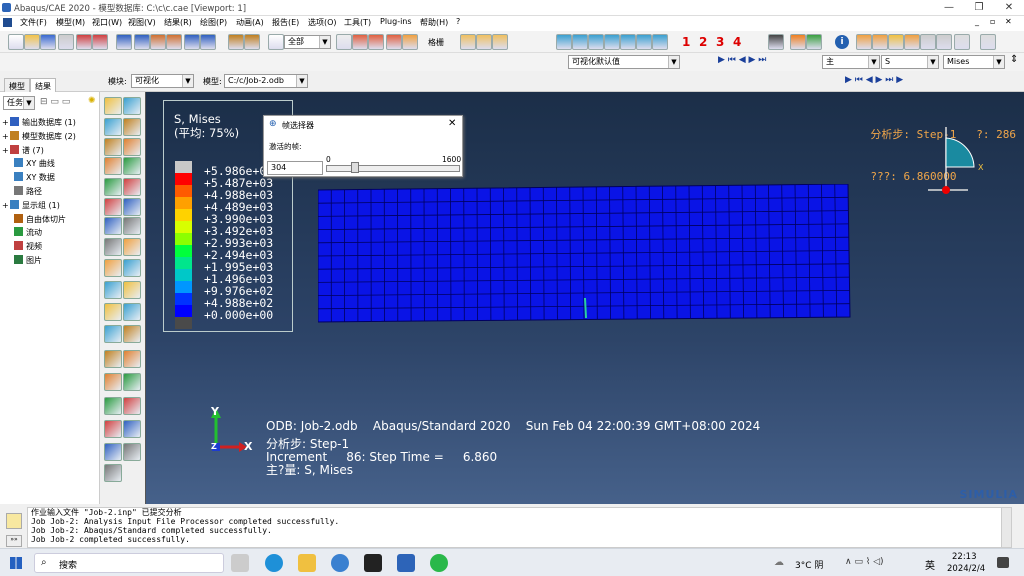 The height and width of the screenshot is (576, 1024). I want to click on tree-item: 路径, so click(39, 192).